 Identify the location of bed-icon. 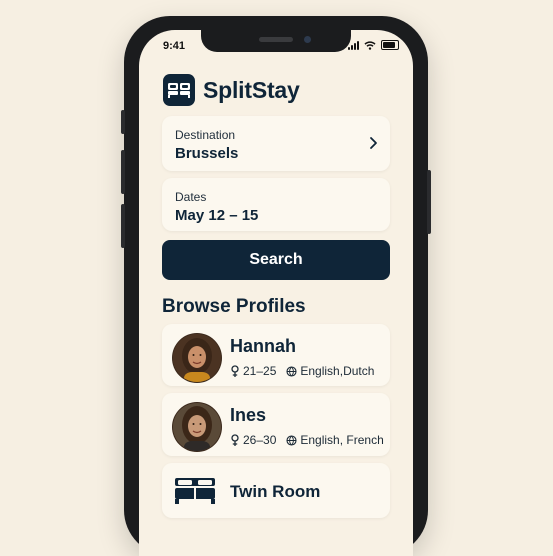
(179, 90).